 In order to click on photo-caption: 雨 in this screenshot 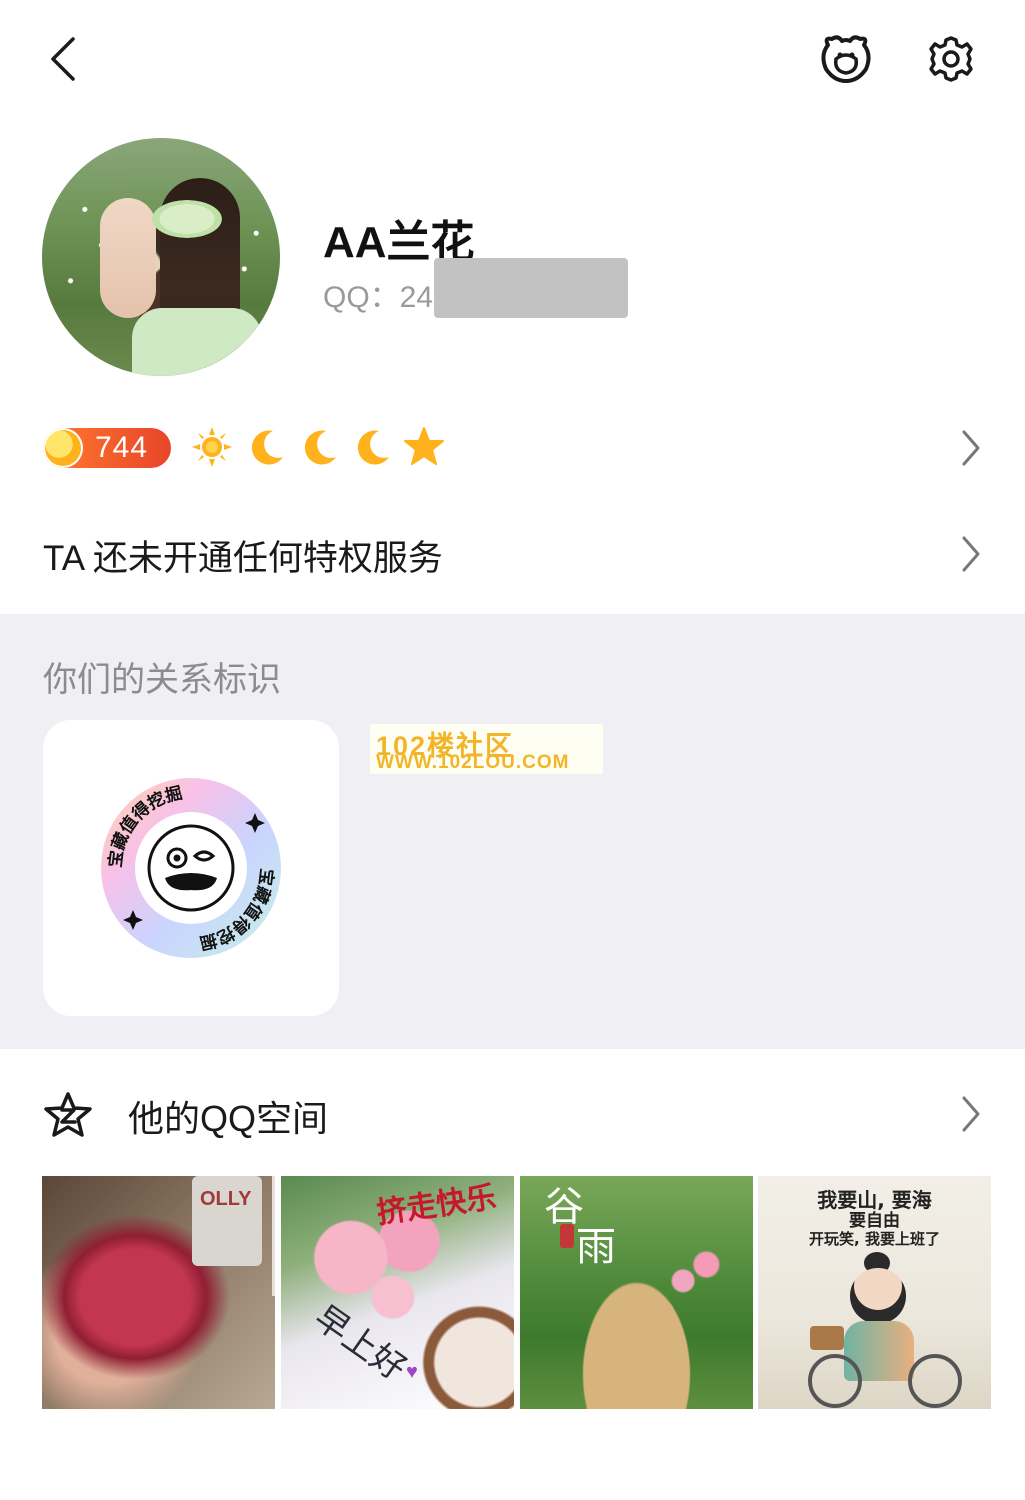, I will do `click(596, 1247)`.